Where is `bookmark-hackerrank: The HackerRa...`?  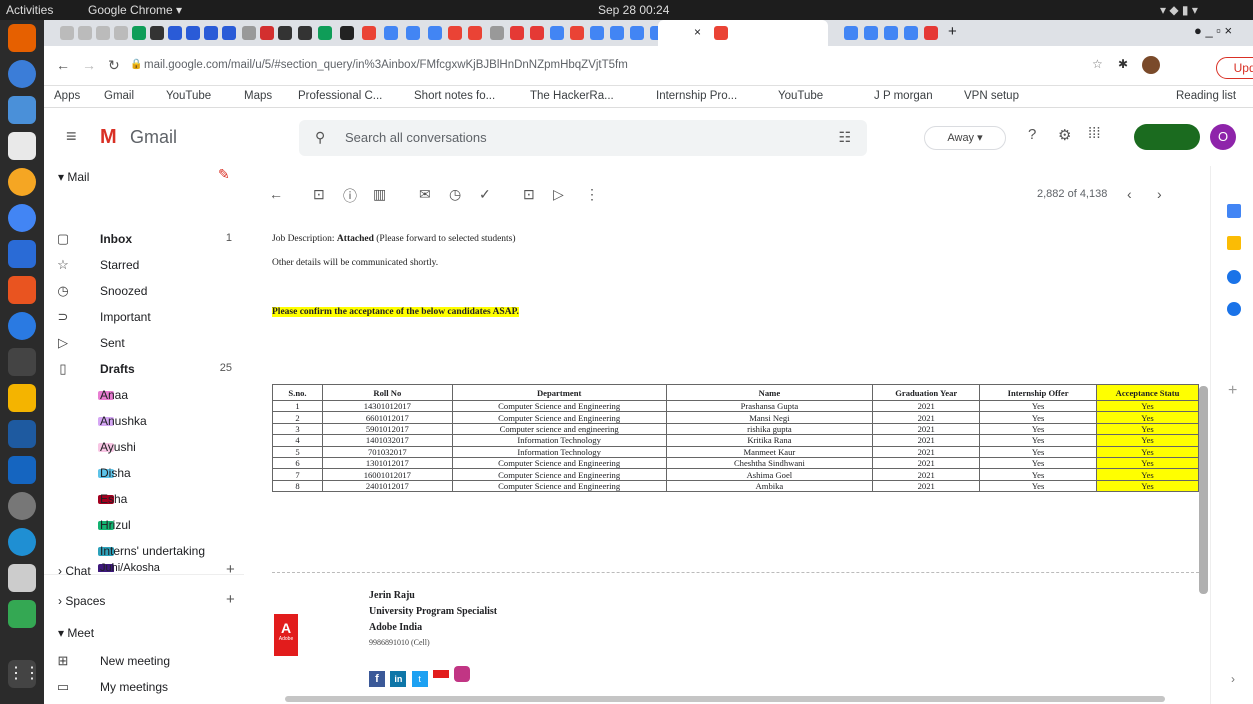 bookmark-hackerrank: The HackerRa... is located at coordinates (572, 96).